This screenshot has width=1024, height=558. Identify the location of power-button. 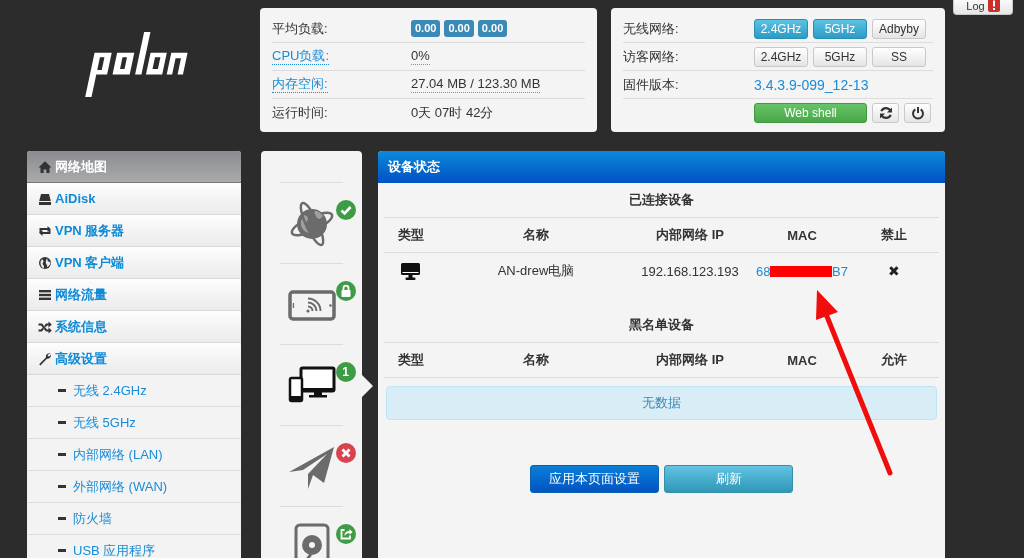
(917, 113).